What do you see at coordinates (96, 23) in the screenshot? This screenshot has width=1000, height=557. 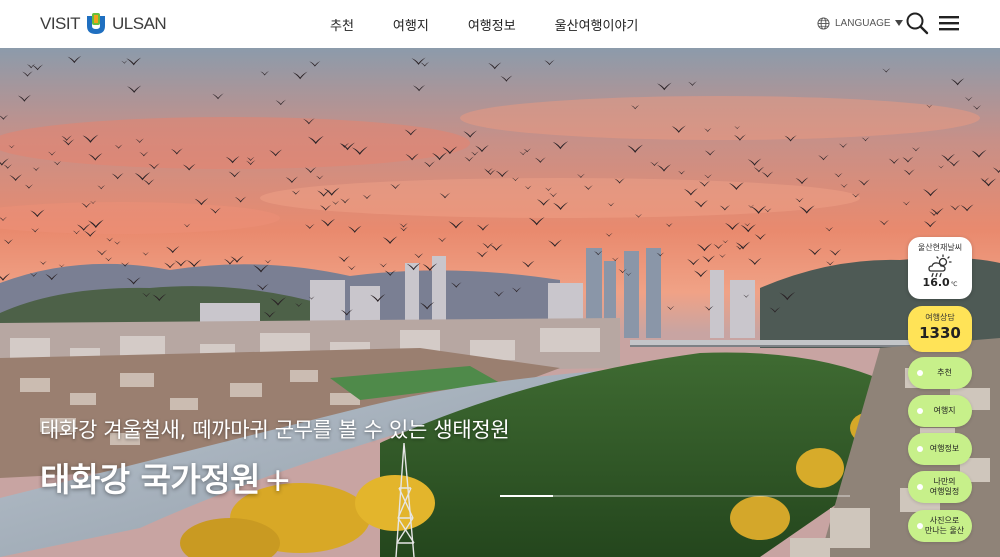 I see `ulsan-logo-mark-icon` at bounding box center [96, 23].